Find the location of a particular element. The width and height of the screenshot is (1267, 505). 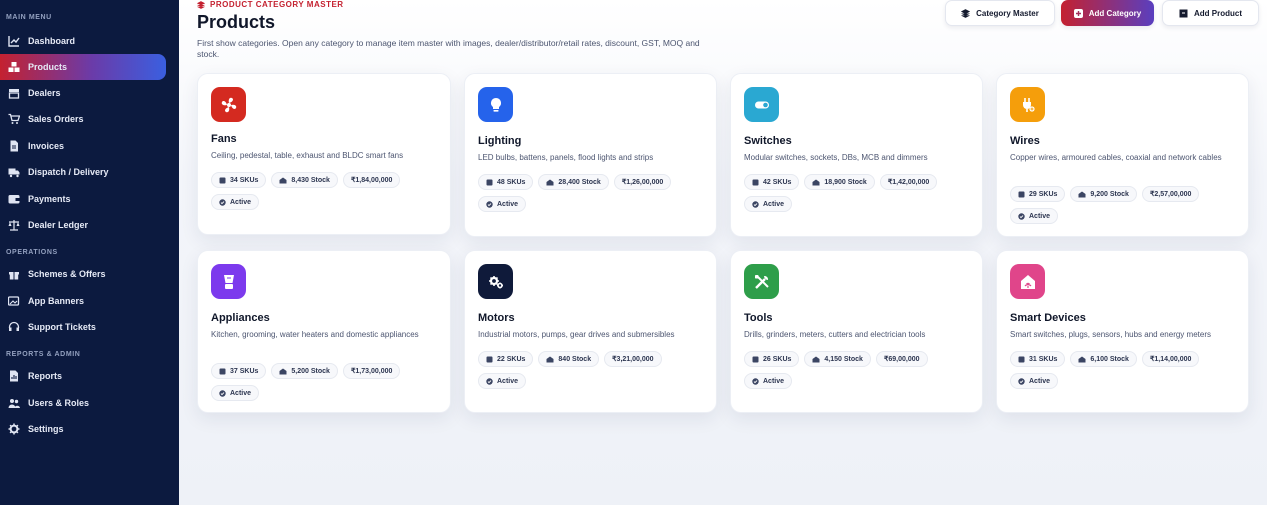

sidebar-item-label: Reports is located at coordinates (45, 376).